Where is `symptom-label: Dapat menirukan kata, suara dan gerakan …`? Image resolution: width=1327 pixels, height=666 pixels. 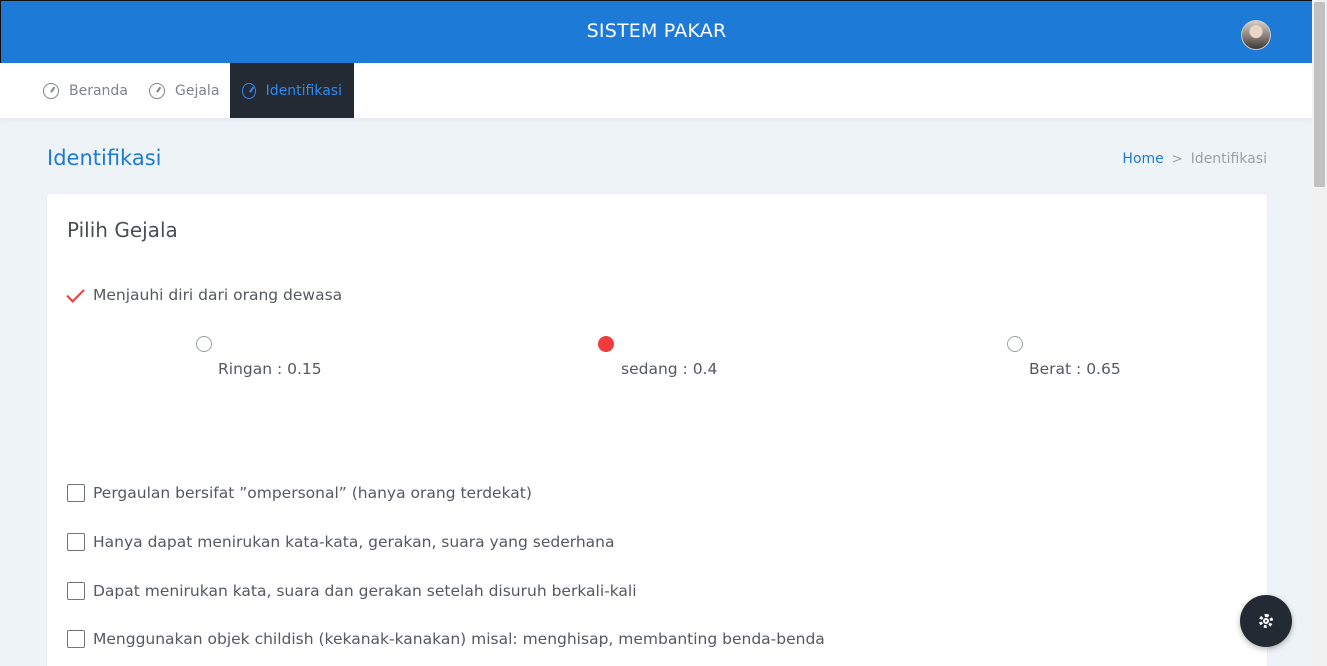 symptom-label: Dapat menirukan kata, suara dan gerakan … is located at coordinates (365, 591).